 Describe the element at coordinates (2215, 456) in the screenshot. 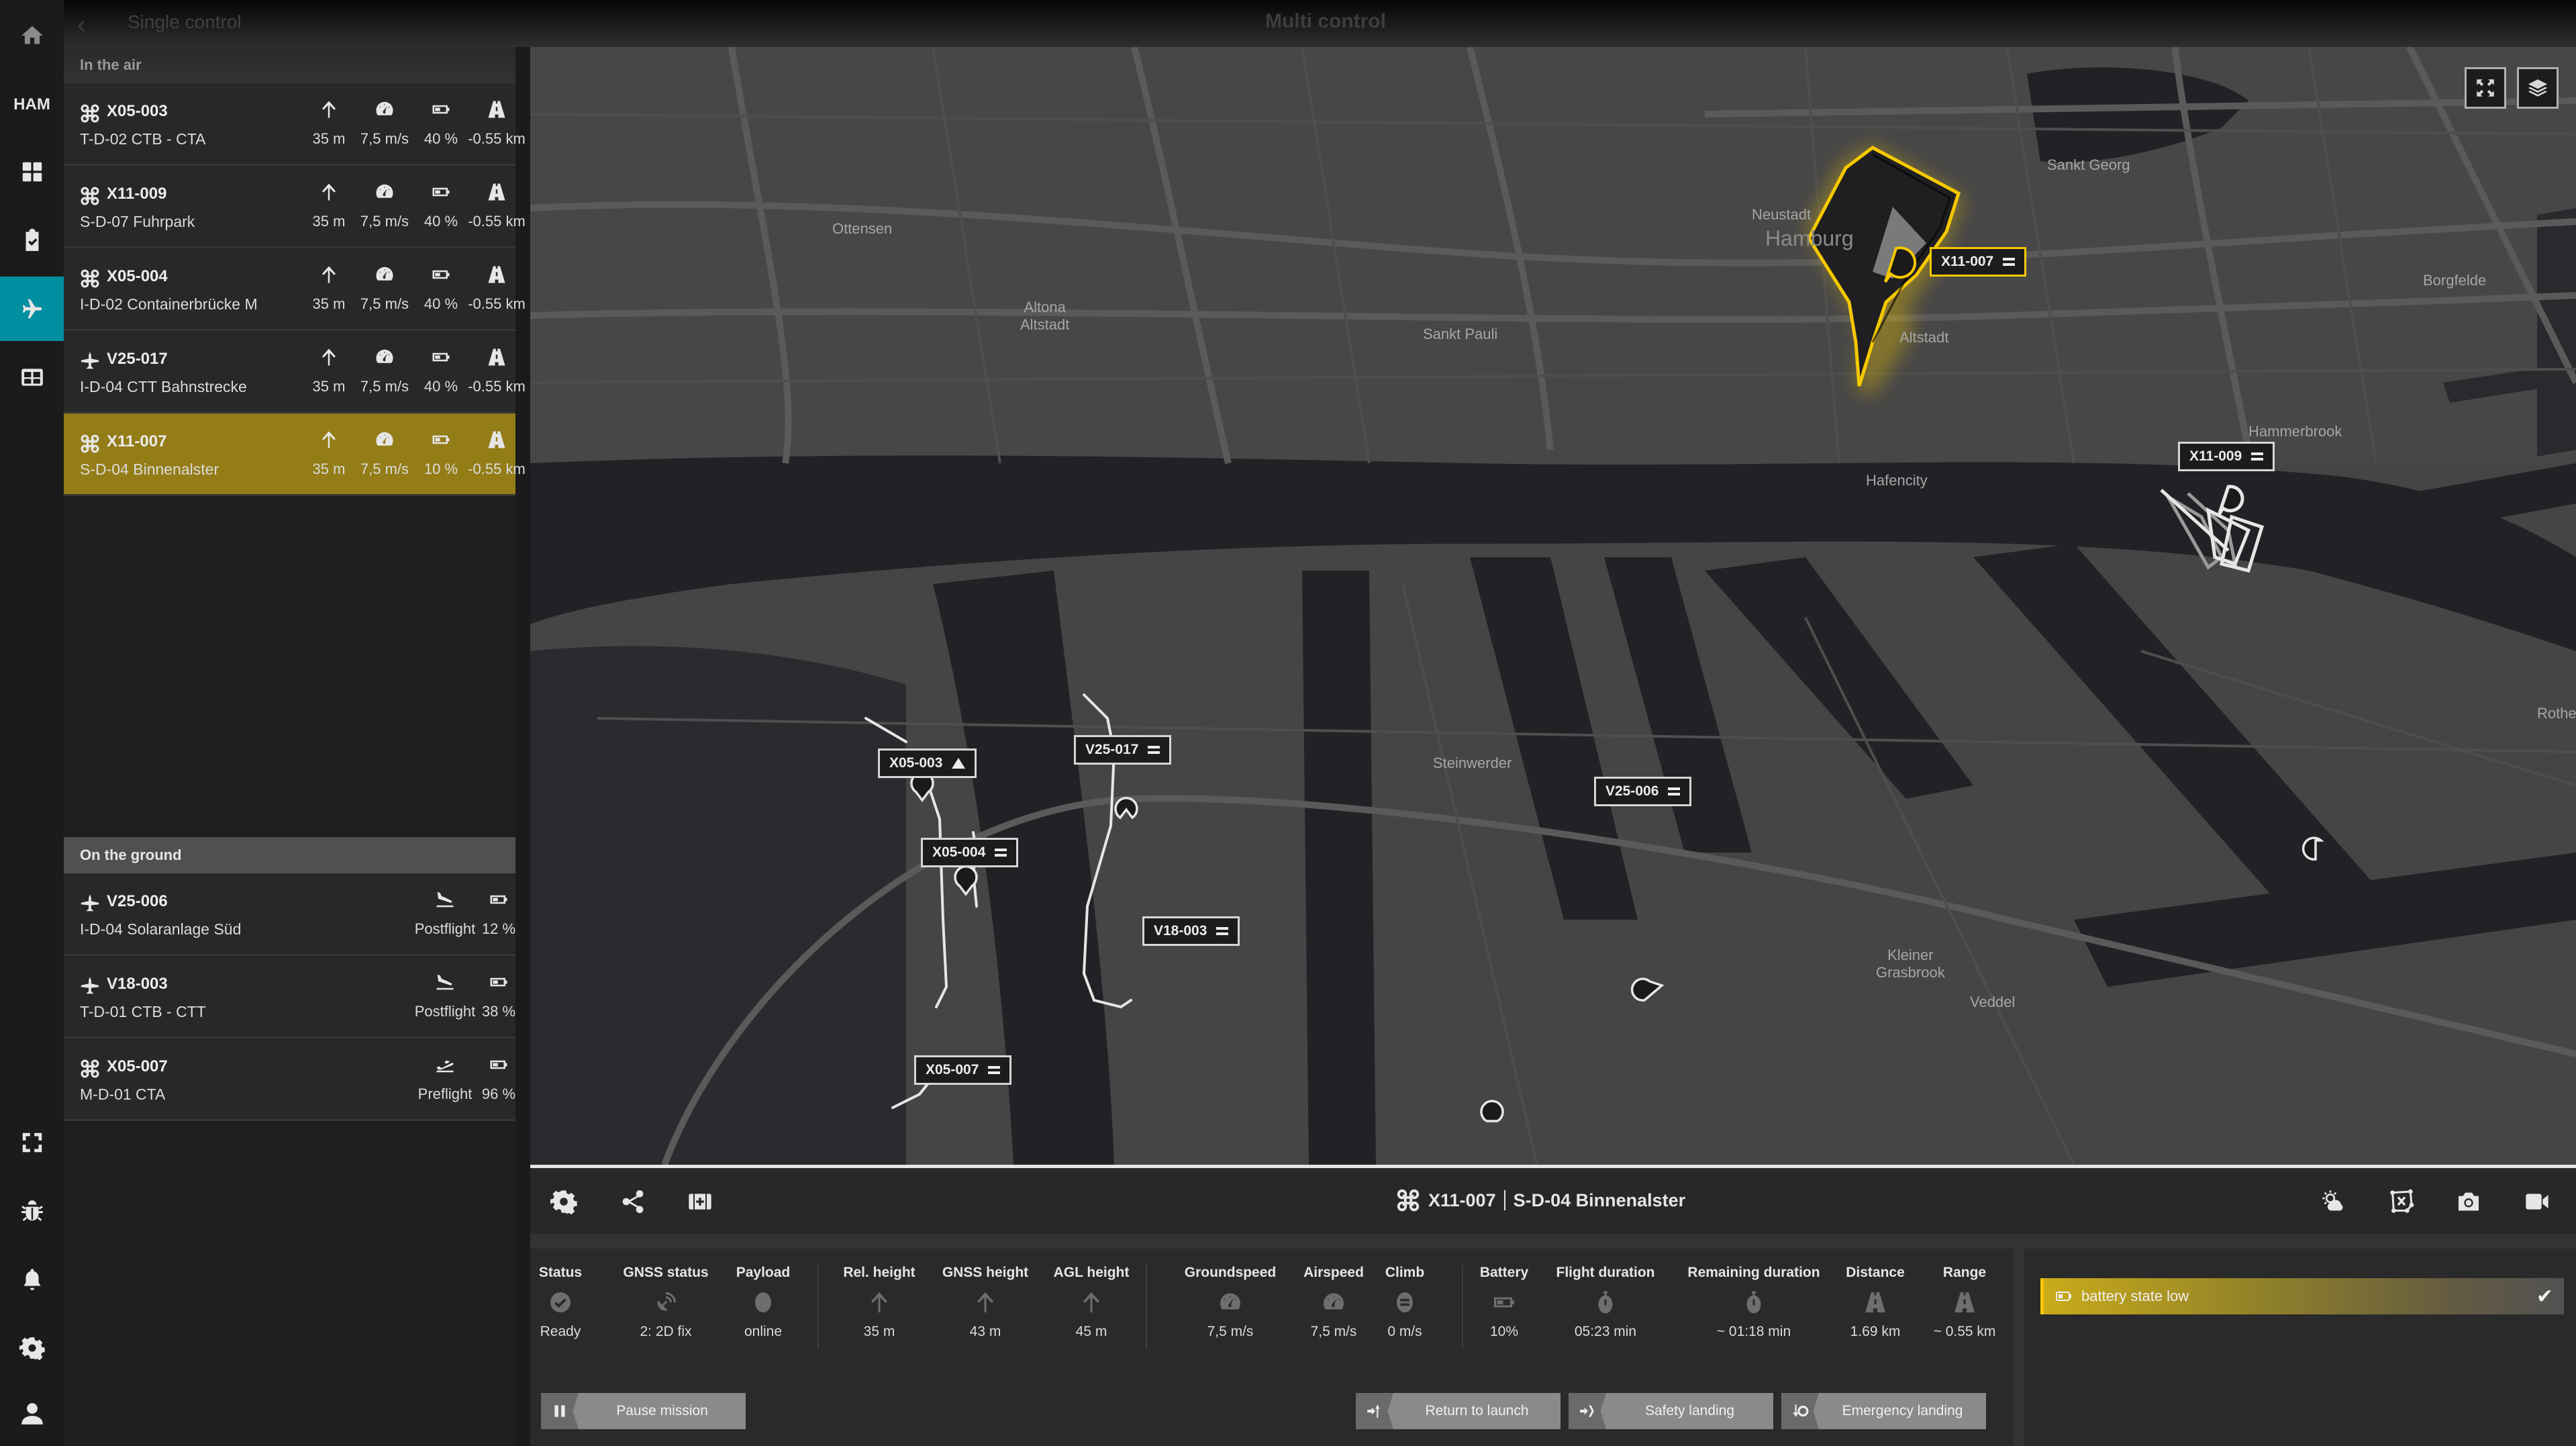

I see `tag-id: X11-009` at that location.